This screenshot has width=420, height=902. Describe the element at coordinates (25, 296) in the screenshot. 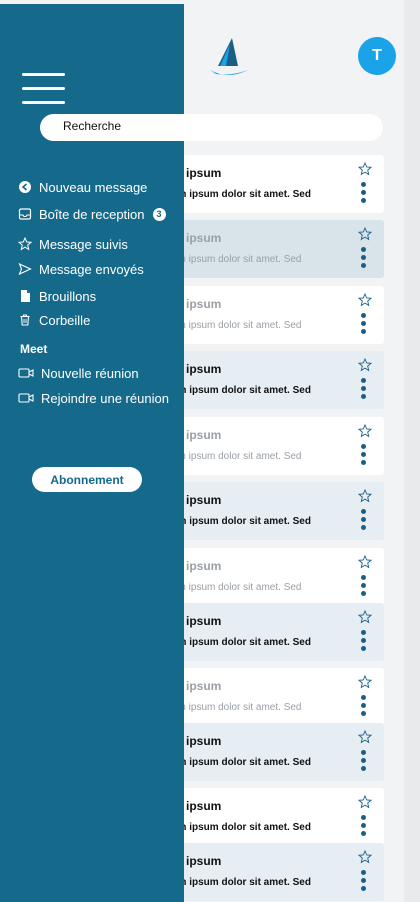

I see `draft-icon` at that location.